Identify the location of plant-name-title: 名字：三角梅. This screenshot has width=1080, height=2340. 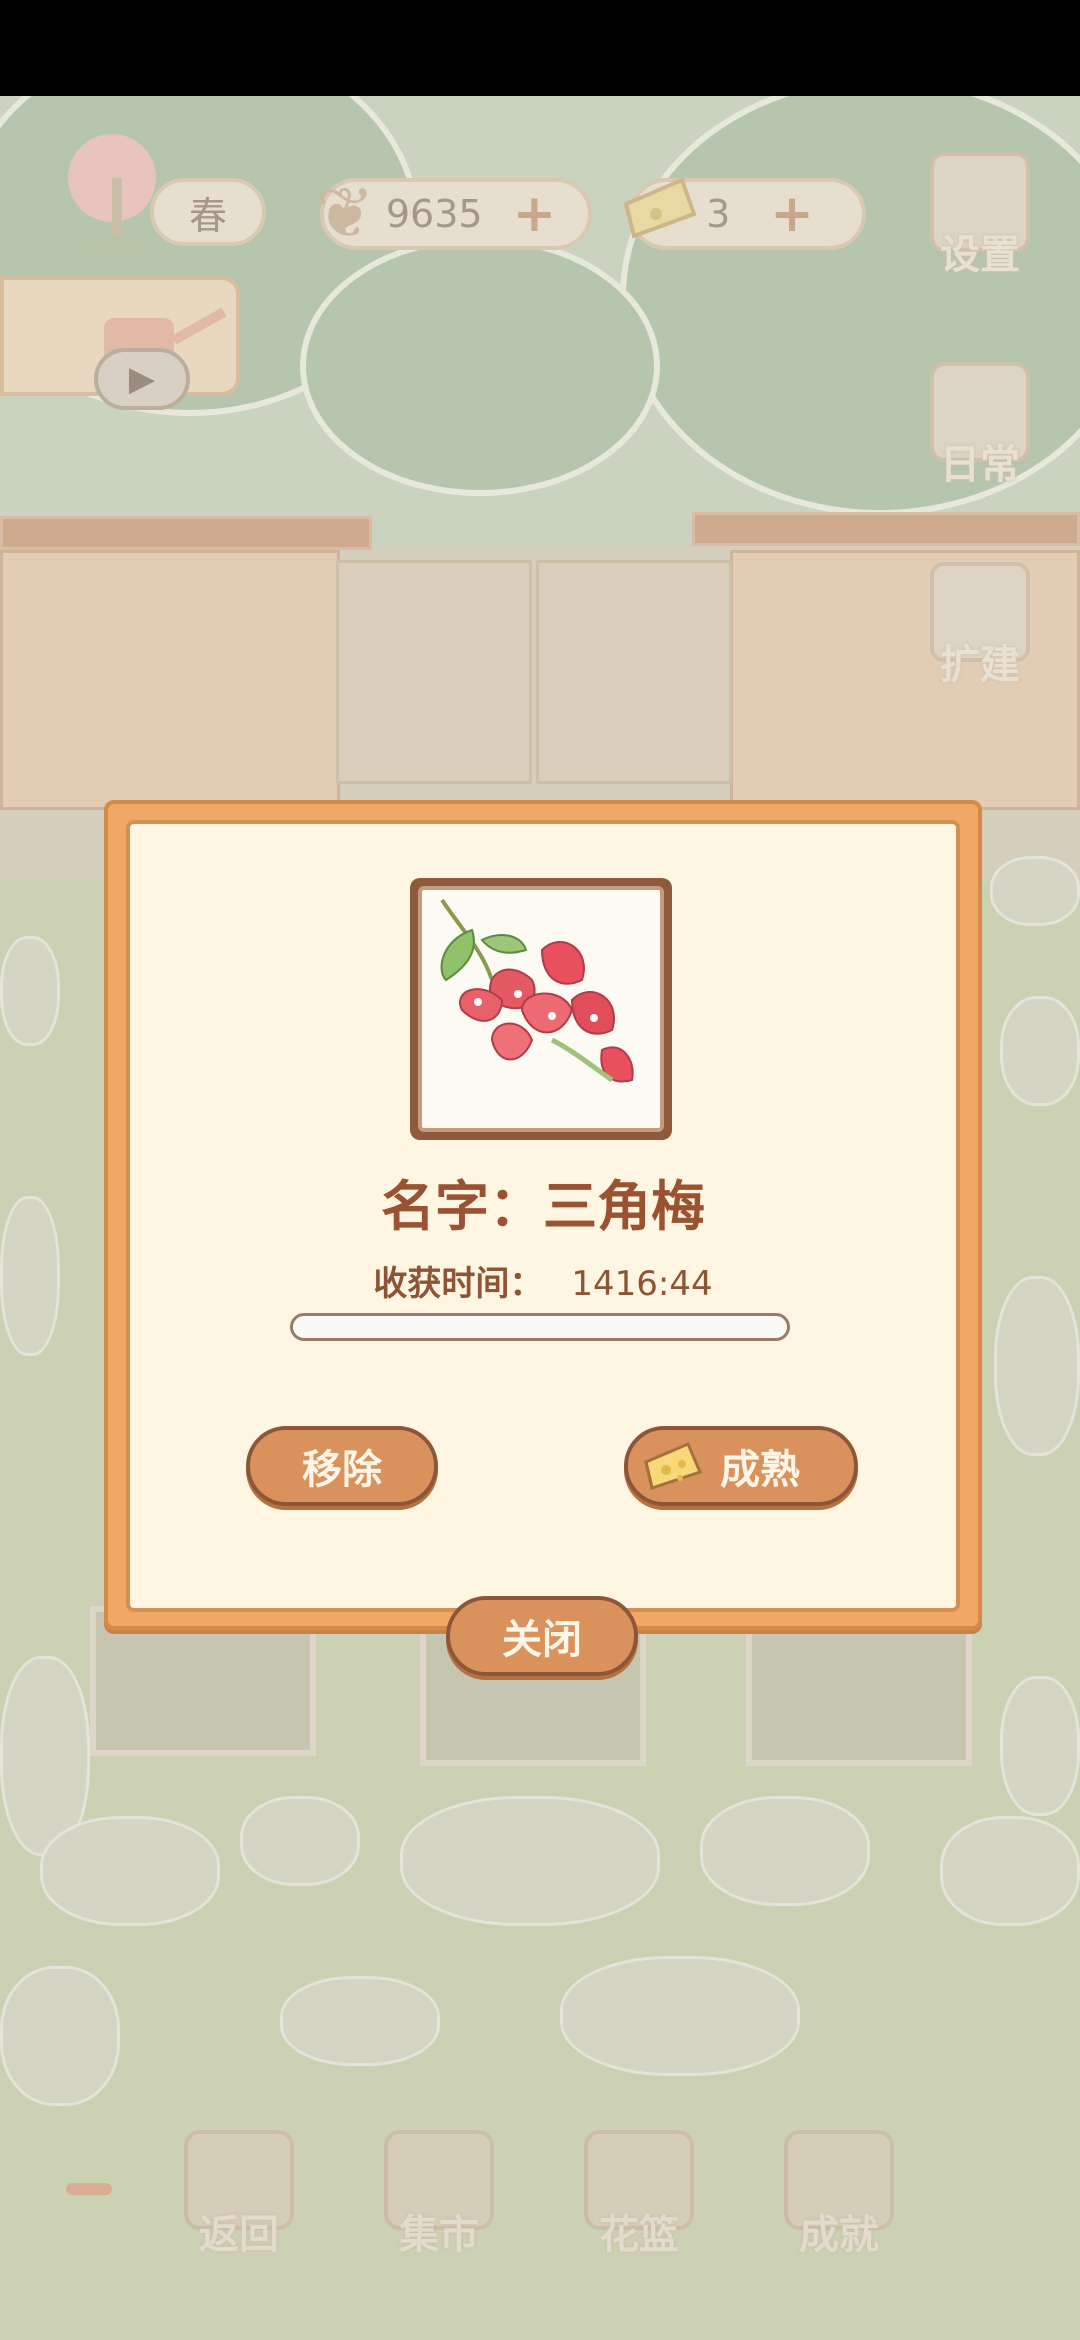
(543, 1206).